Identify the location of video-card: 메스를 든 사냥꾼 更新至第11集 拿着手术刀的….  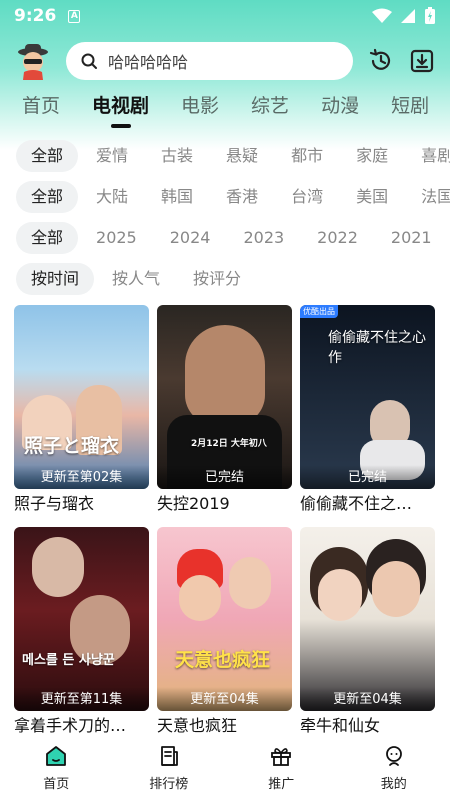
(81, 632).